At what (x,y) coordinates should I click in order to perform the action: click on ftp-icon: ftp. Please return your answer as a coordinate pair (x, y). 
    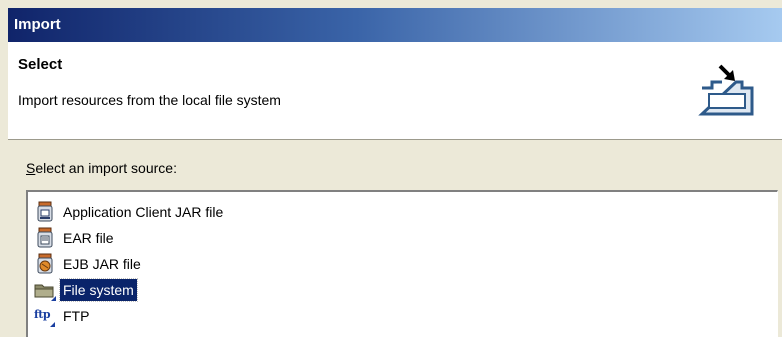
    Looking at the image, I should click on (45, 316).